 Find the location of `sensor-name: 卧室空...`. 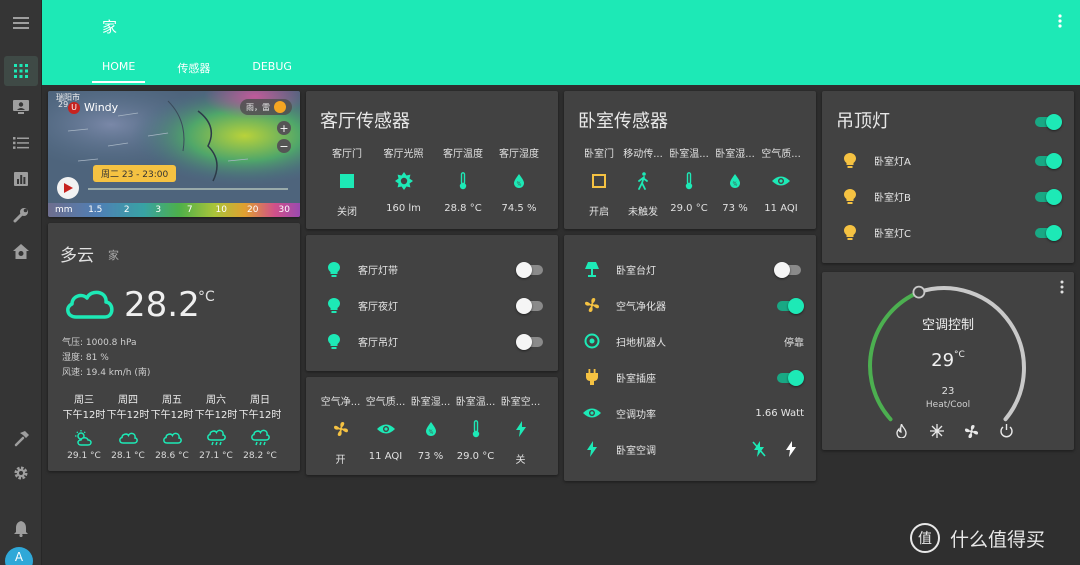

sensor-name: 卧室空... is located at coordinates (520, 402).